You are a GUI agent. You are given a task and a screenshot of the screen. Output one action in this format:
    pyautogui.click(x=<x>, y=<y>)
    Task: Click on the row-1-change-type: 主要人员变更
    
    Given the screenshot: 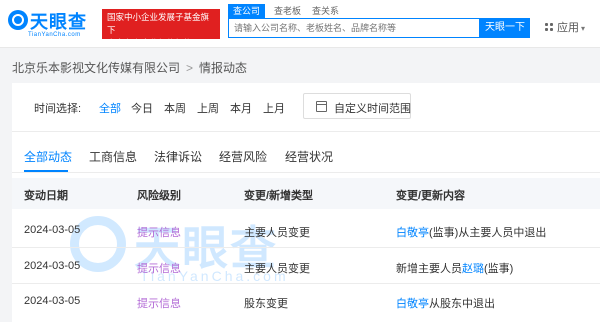 What is the action you would take?
    pyautogui.click(x=277, y=233)
    